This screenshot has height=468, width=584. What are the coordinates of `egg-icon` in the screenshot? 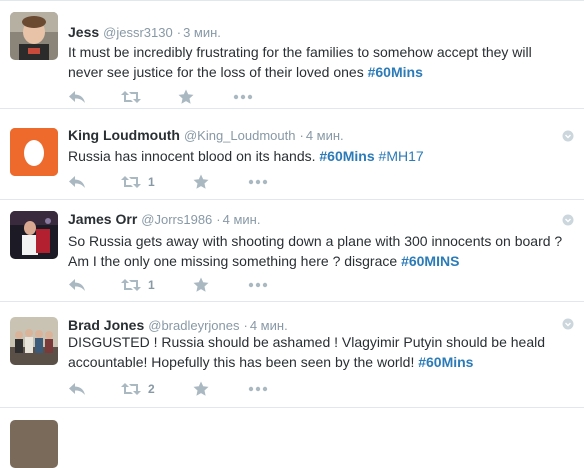 It's located at (34, 152).